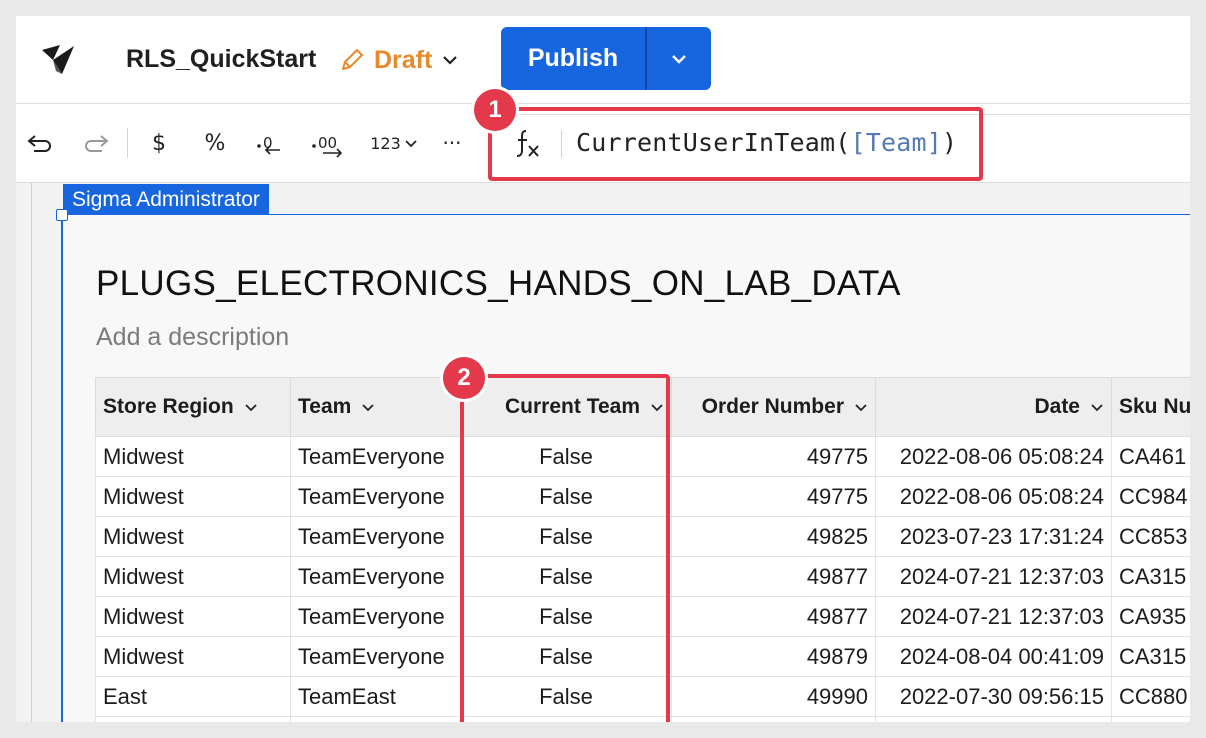 This screenshot has width=1206, height=738. Describe the element at coordinates (993, 656) in the screenshot. I see `table-cell: 2024-08-04 00:41:09` at that location.